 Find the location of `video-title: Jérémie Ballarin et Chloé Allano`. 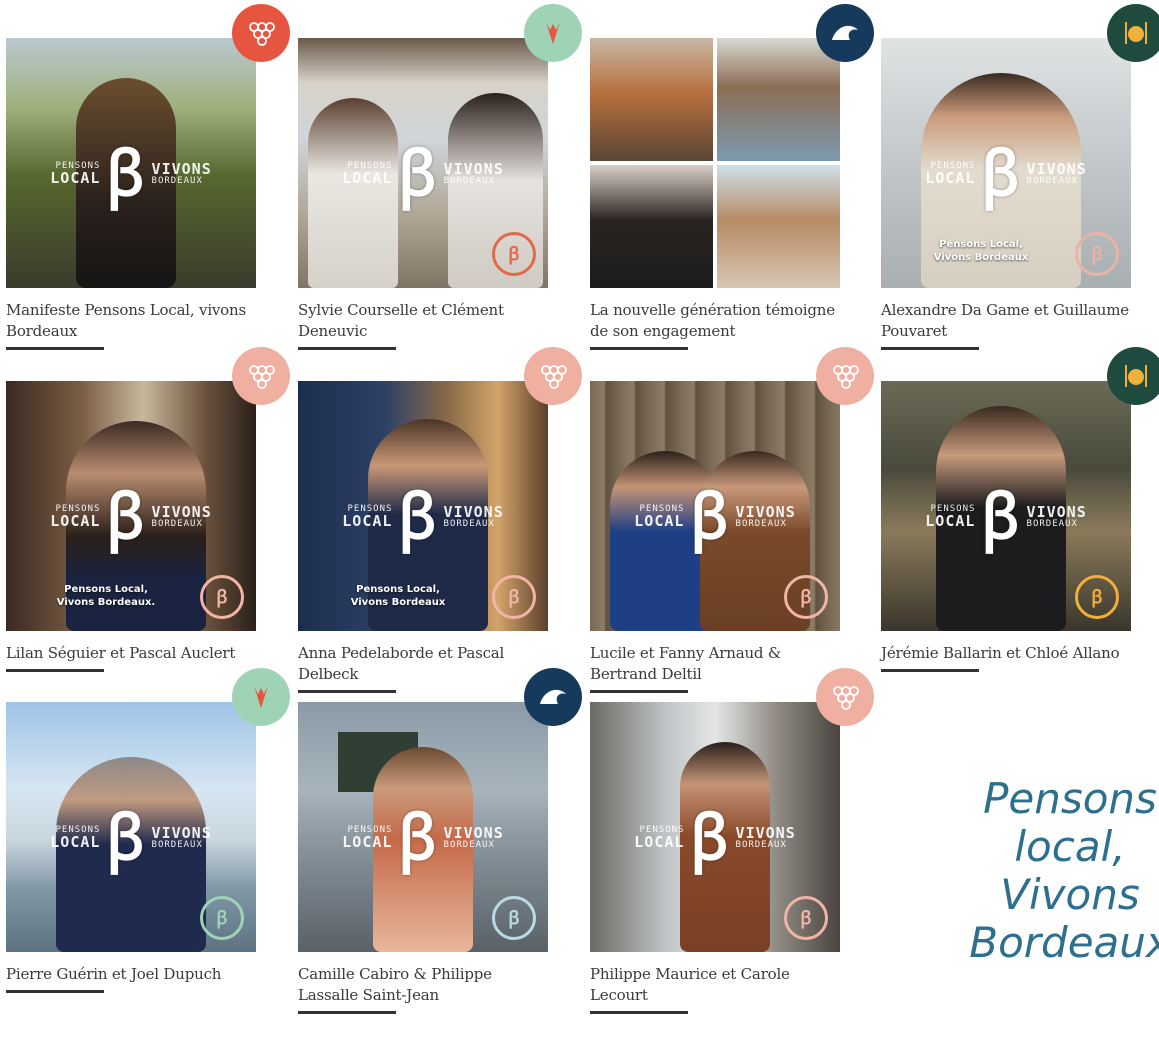

video-title: Jérémie Ballarin et Chloé Allano is located at coordinates (1006, 653).